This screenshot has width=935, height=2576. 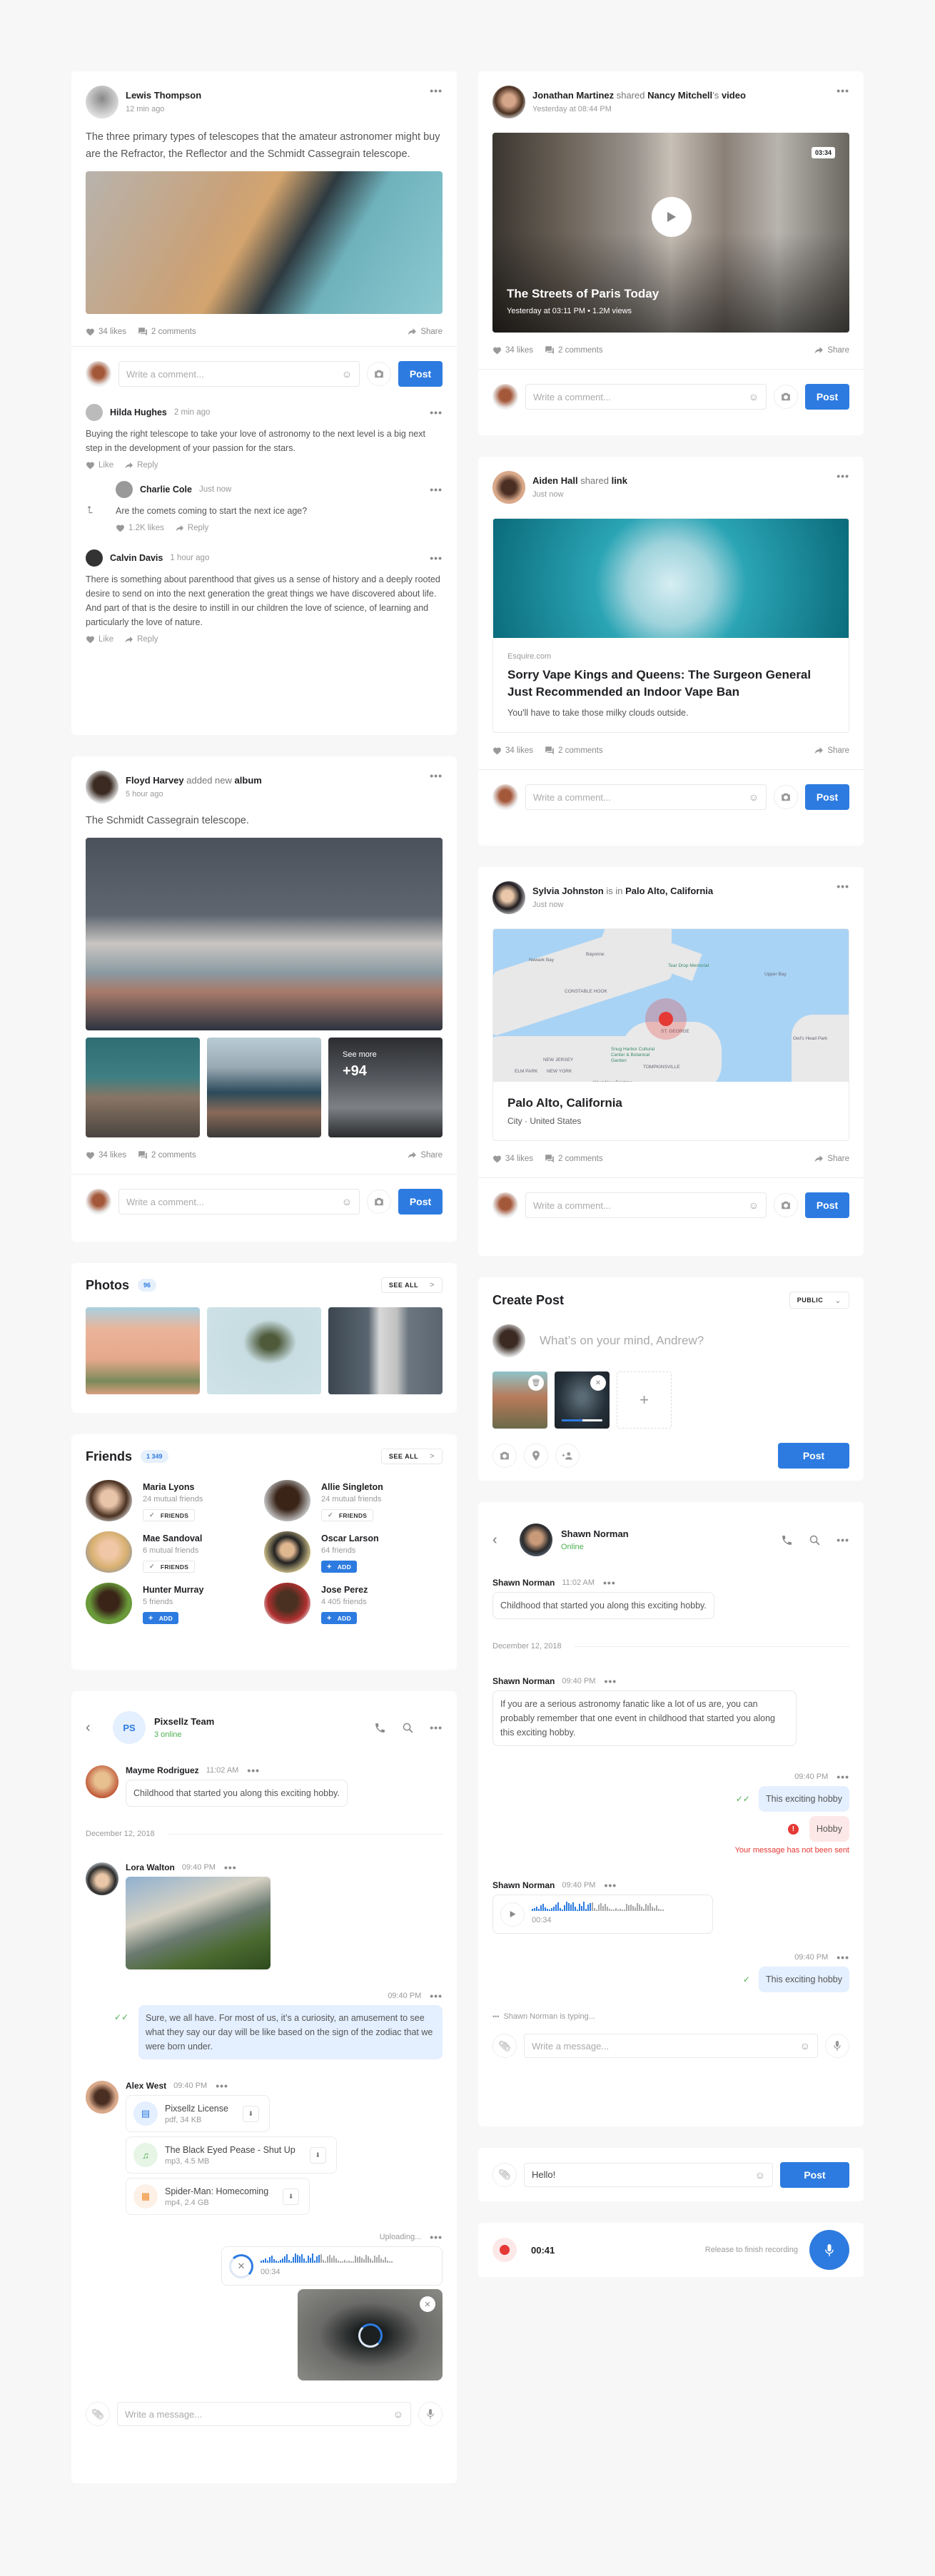 What do you see at coordinates (536, 1383) in the screenshot?
I see `delete-icon: 🗑︎` at bounding box center [536, 1383].